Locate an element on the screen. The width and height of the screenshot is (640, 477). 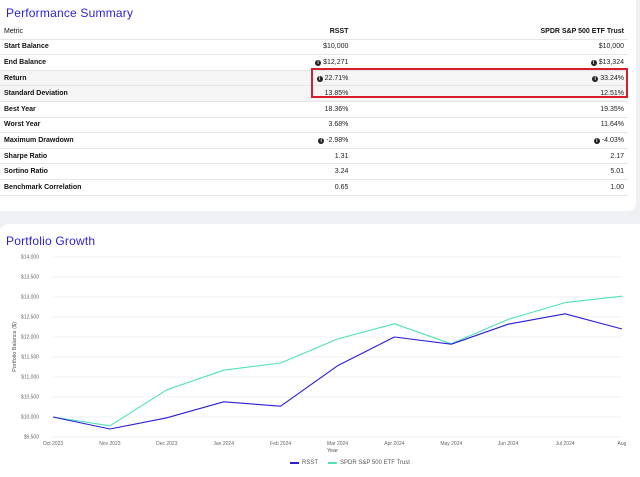
metric-cell-value: Maximum Drawdown is located at coordinates (39, 140).